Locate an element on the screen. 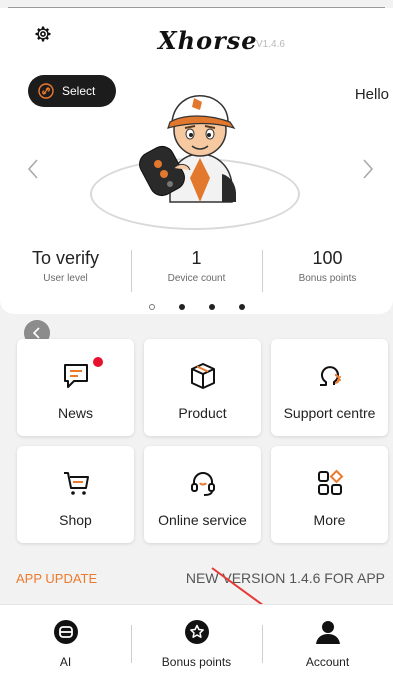 This screenshot has height=675, width=393. stat-bonus-points: 100 Bonus points is located at coordinates (327, 270).